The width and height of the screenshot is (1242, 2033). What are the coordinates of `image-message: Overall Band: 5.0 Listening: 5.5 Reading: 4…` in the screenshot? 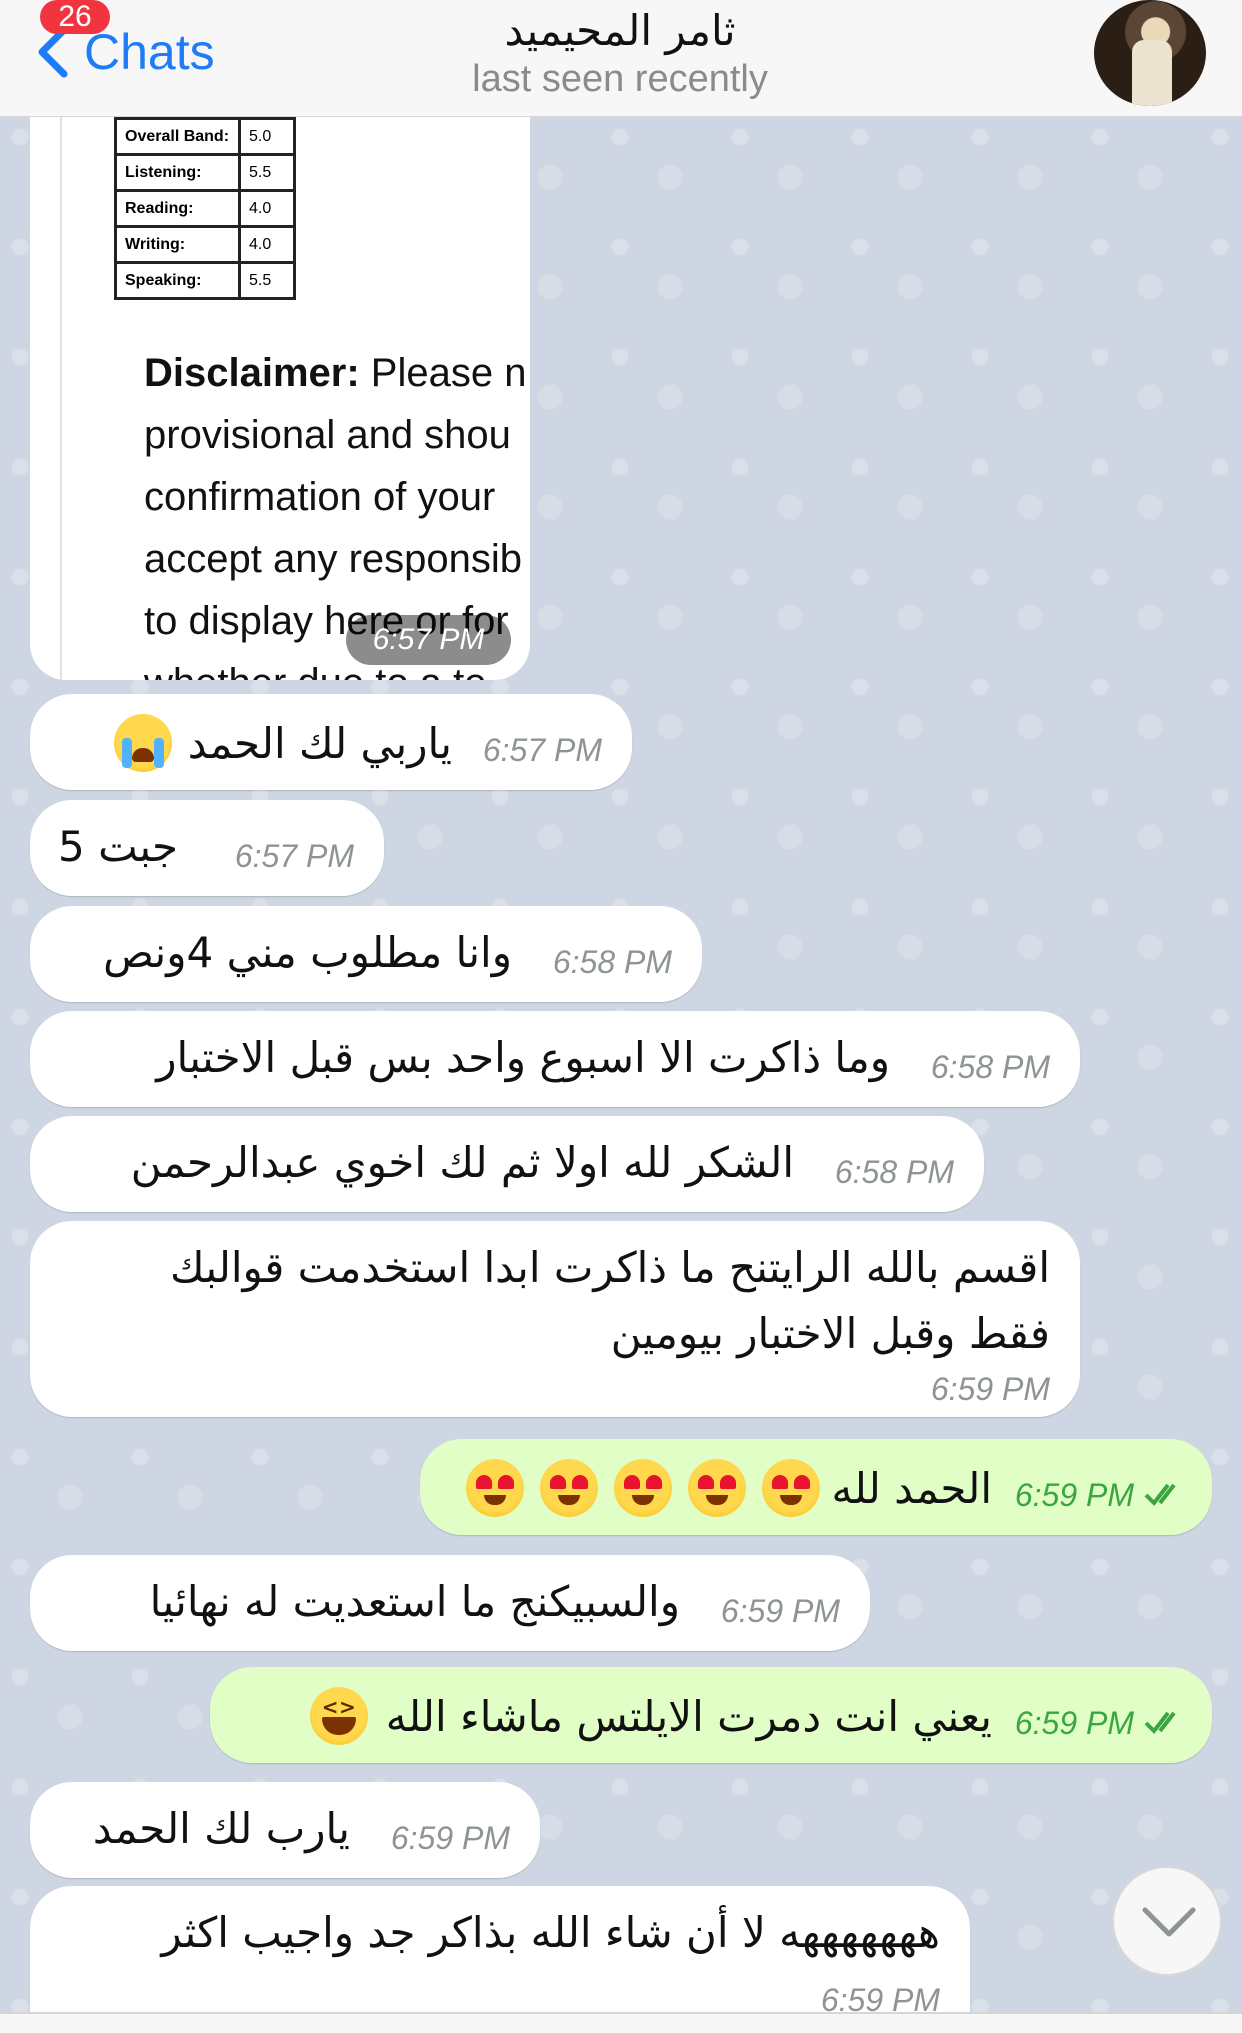 It's located at (280, 398).